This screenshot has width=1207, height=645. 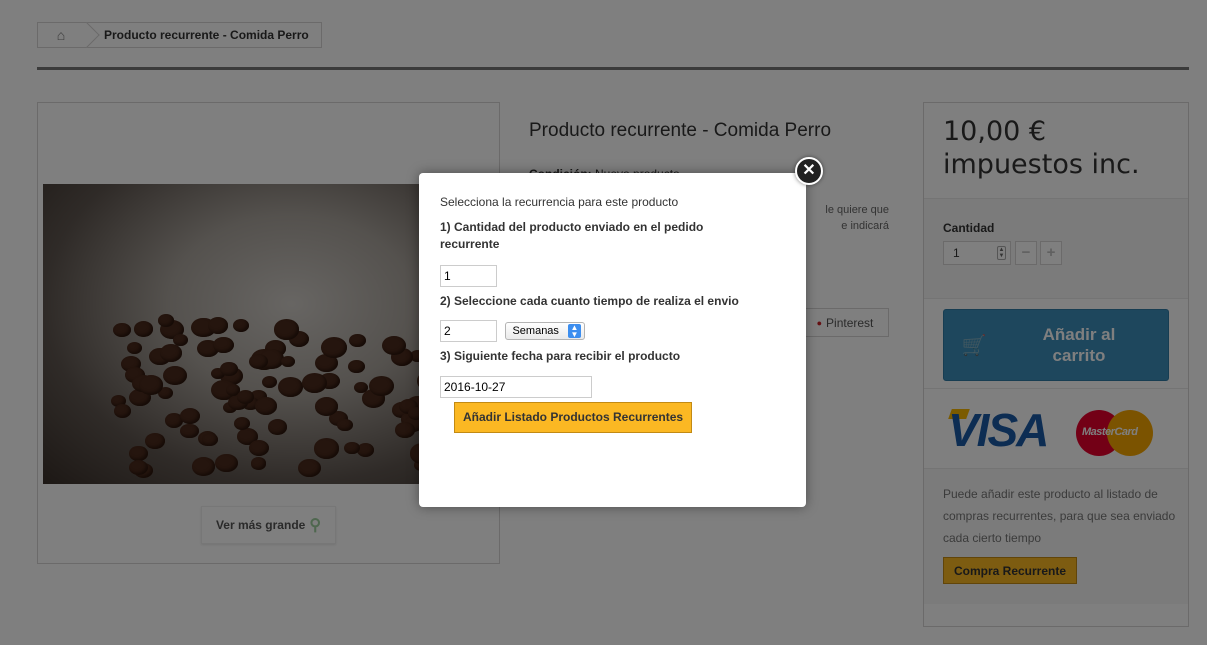 I want to click on frequency-unit-select: Semanas ▲ ▼, so click(x=545, y=331).